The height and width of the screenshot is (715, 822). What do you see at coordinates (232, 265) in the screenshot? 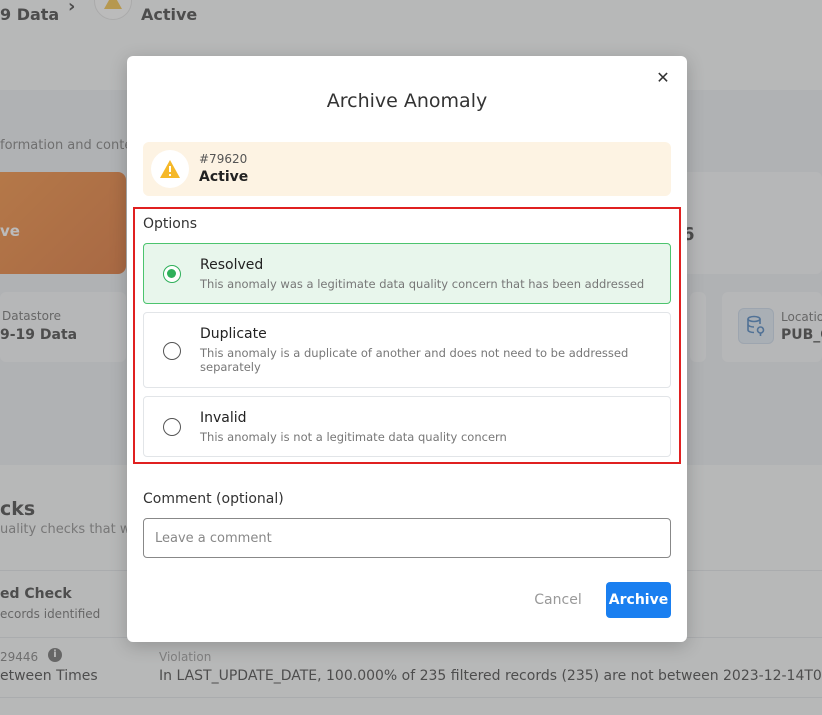
I see `option-resolved-title: Resolved` at bounding box center [232, 265].